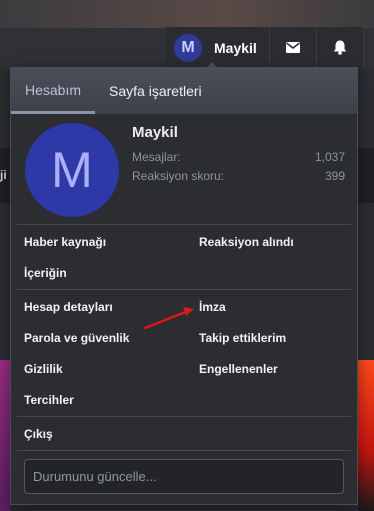 This screenshot has width=374, height=511. I want to click on page-thumbnail-left, so click(5, 435).